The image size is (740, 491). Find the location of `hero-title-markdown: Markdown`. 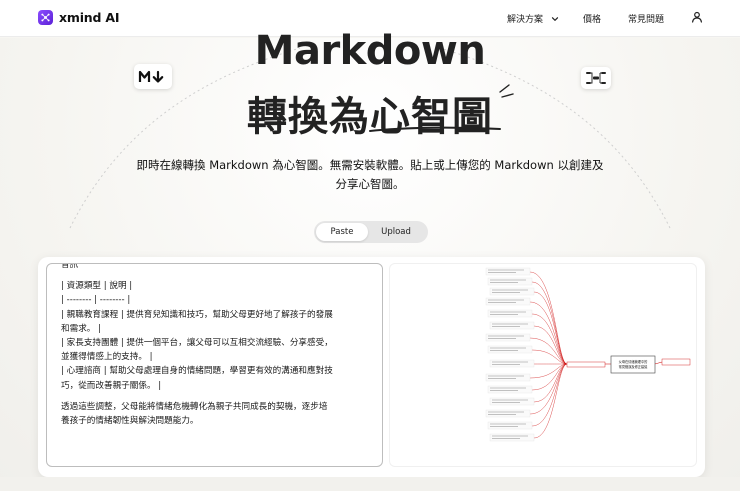

hero-title-markdown: Markdown is located at coordinates (370, 51).